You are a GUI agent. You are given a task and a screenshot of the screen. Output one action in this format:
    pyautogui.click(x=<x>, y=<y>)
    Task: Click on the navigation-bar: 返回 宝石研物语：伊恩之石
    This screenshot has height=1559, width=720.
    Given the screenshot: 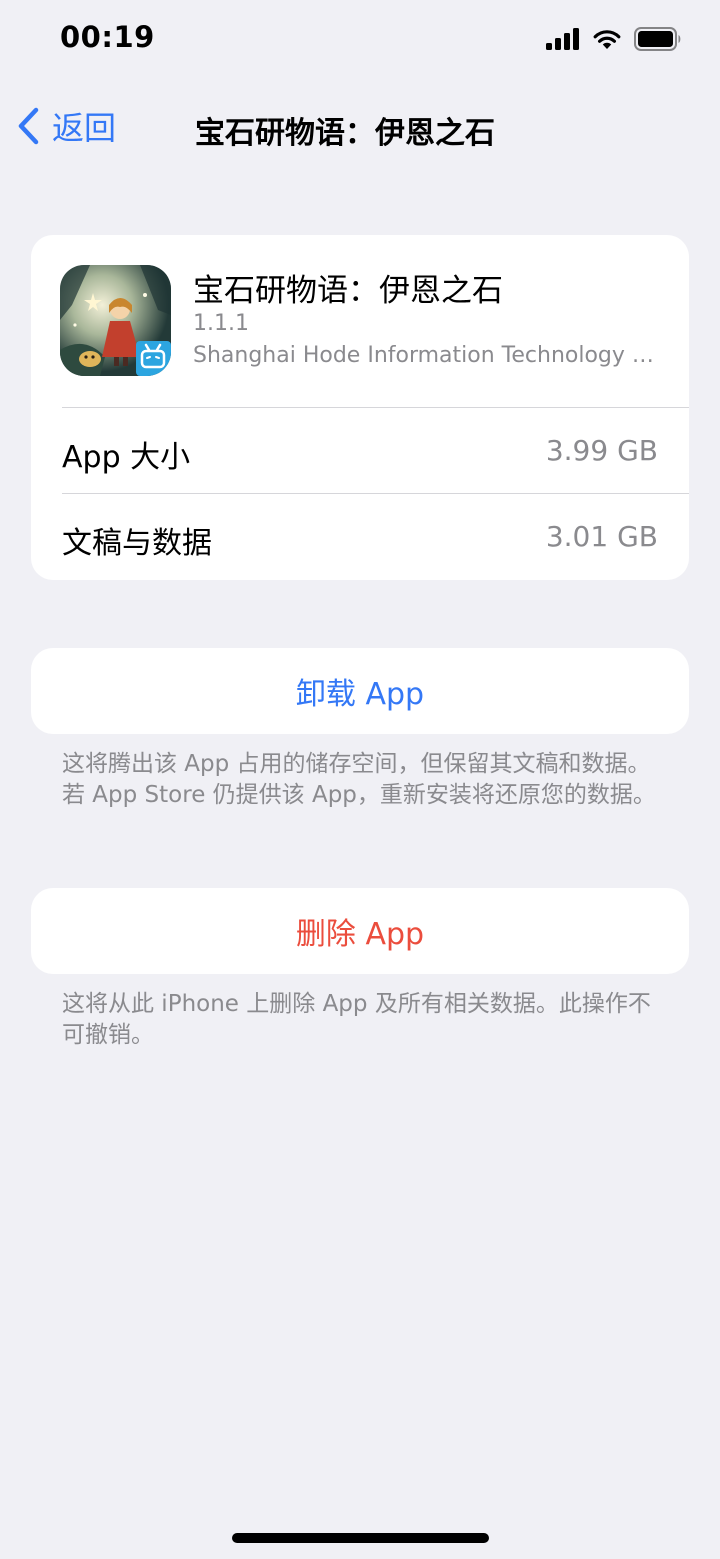 What is the action you would take?
    pyautogui.click(x=360, y=126)
    